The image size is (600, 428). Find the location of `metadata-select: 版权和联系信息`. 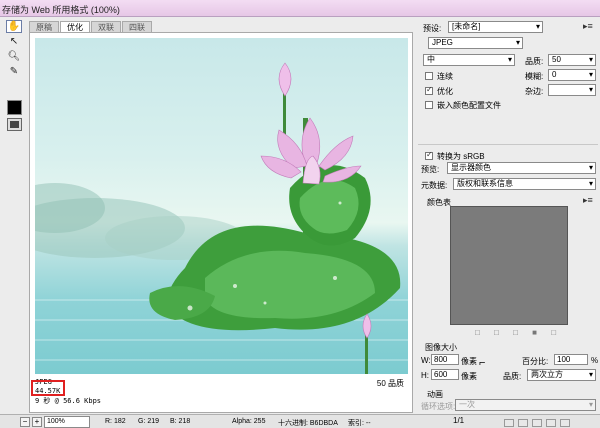

metadata-select: 版权和联系信息 is located at coordinates (524, 184).